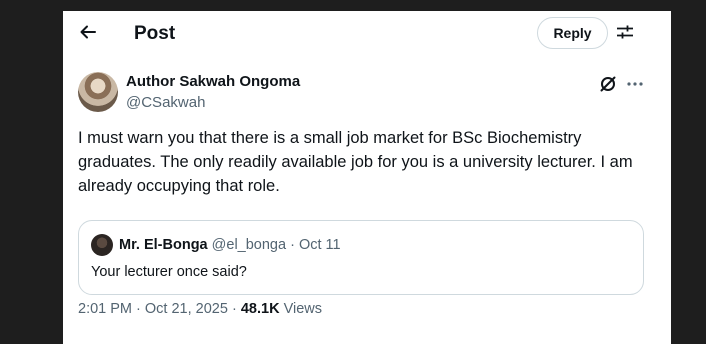  I want to click on views-label: Views, so click(302, 309).